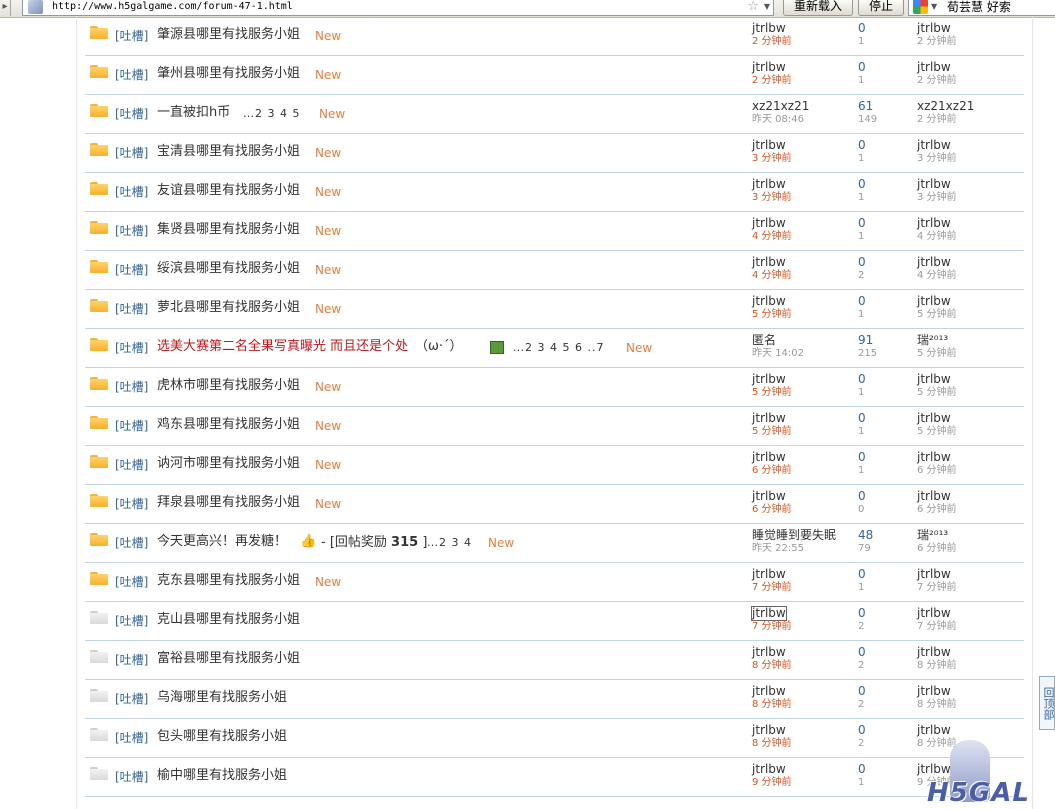  Describe the element at coordinates (228, 35) in the screenshot. I see `thread-subject-link: 肇源县哪里有找服务小姐` at that location.